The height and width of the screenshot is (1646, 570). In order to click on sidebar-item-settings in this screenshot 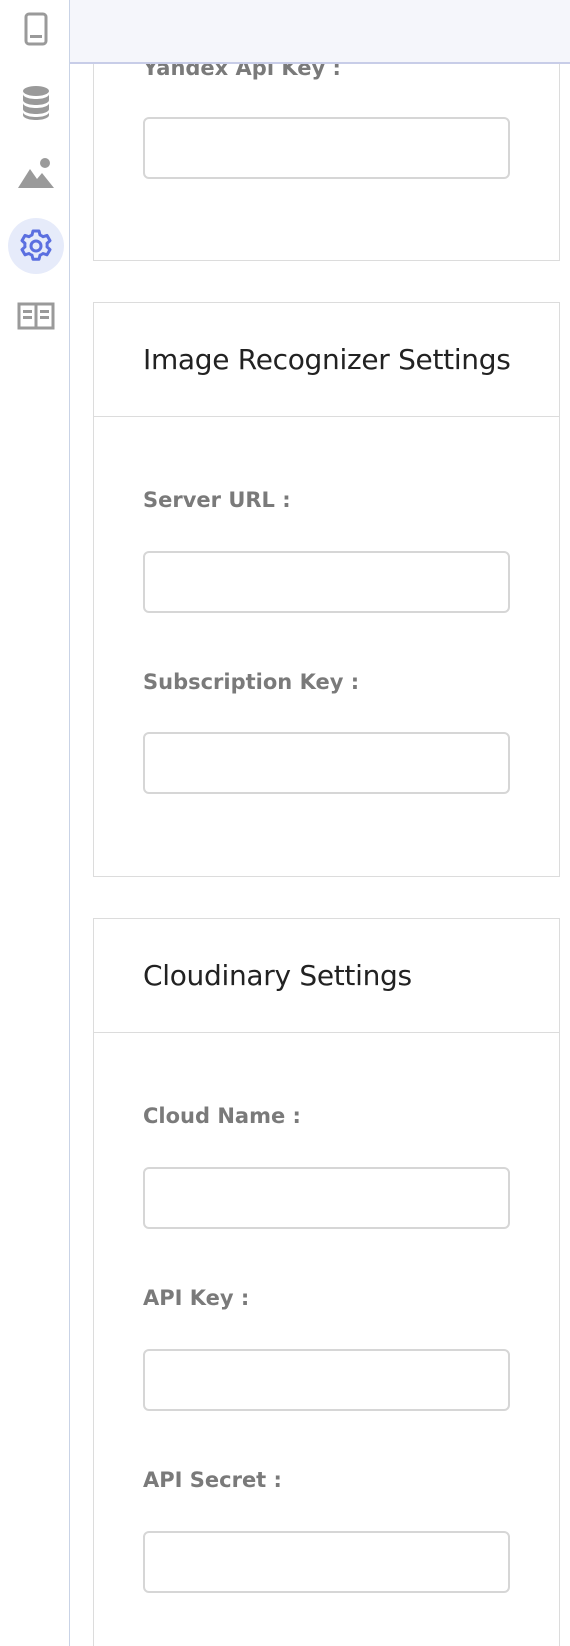, I will do `click(36, 246)`.